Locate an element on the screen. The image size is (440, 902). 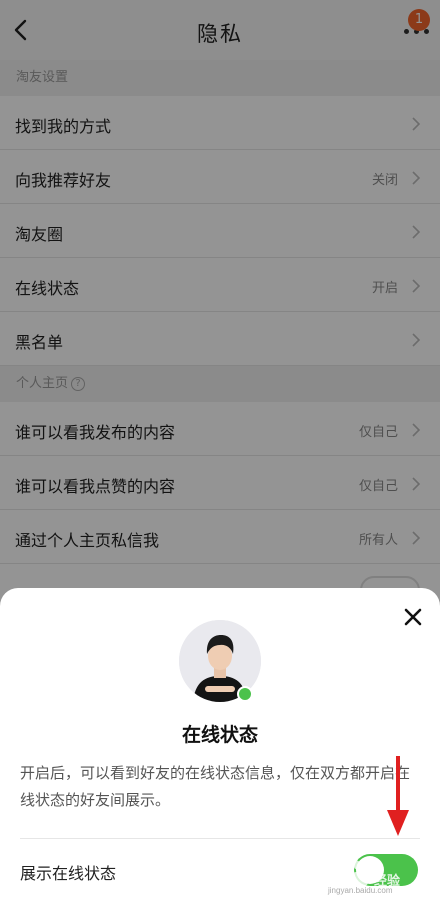
show-online-status-label: 展示在线状态 is located at coordinates (68, 873).